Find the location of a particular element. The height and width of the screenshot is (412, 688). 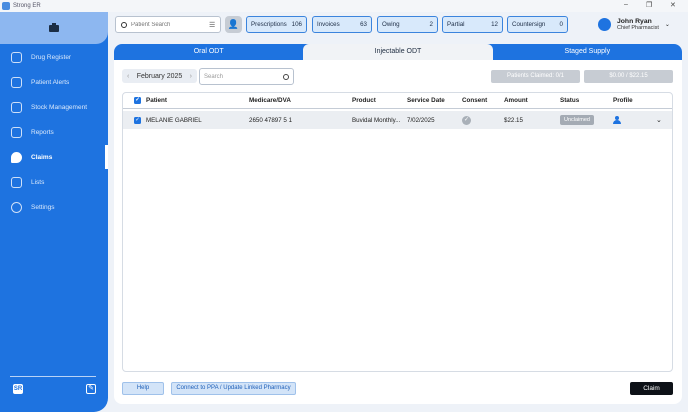

column-consent: Consent is located at coordinates (474, 100).